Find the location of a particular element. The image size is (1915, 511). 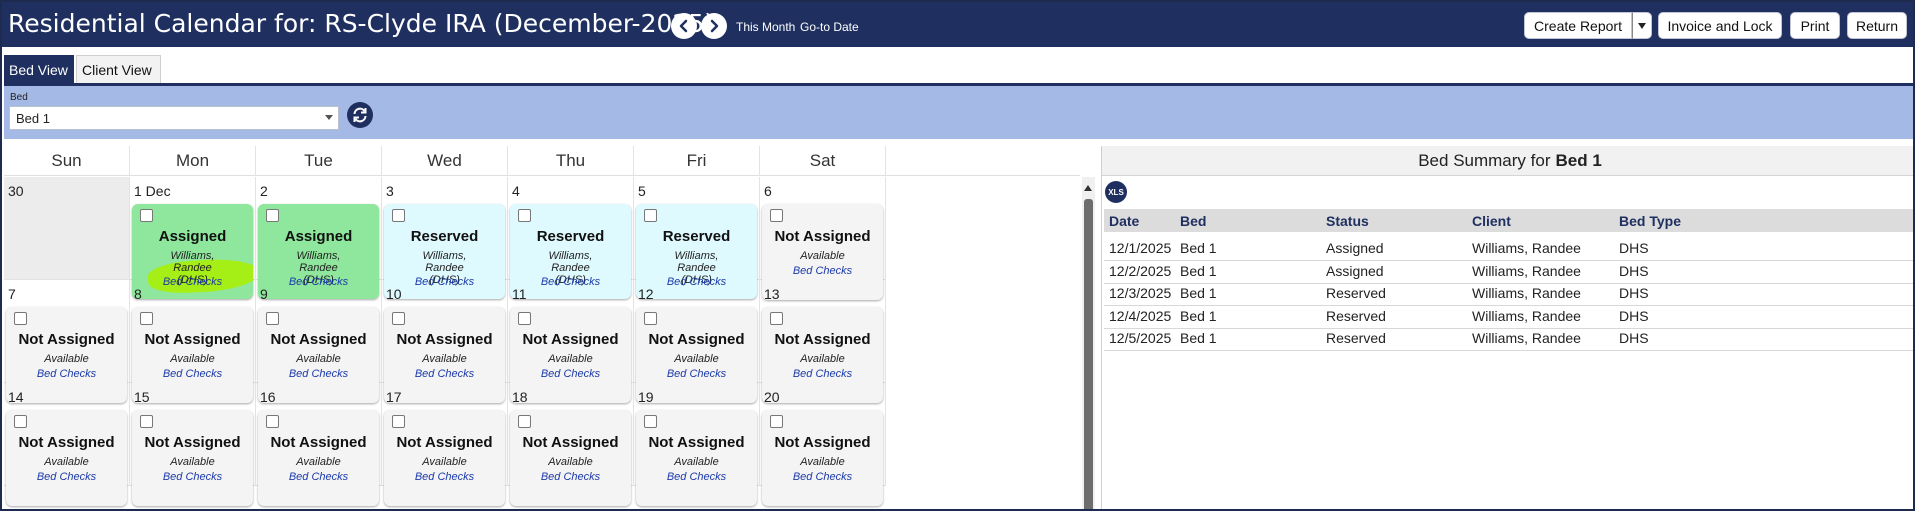

return-button: Return is located at coordinates (1877, 25).